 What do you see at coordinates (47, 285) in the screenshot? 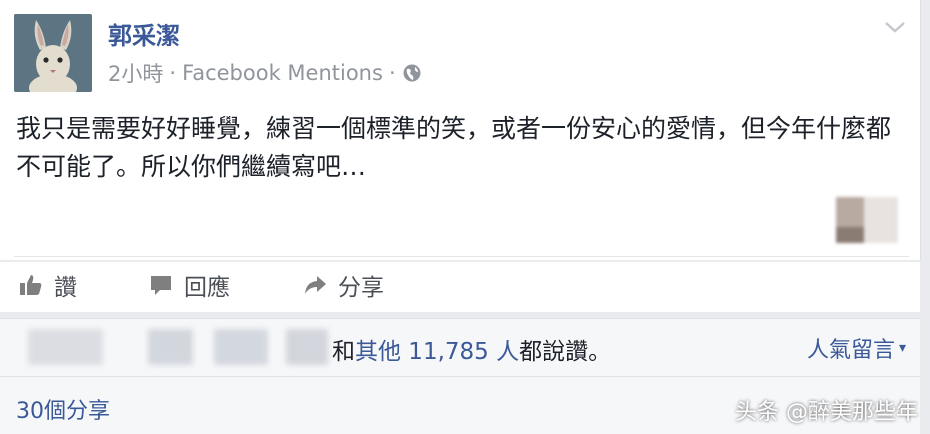
I see `like-button: 讚` at bounding box center [47, 285].